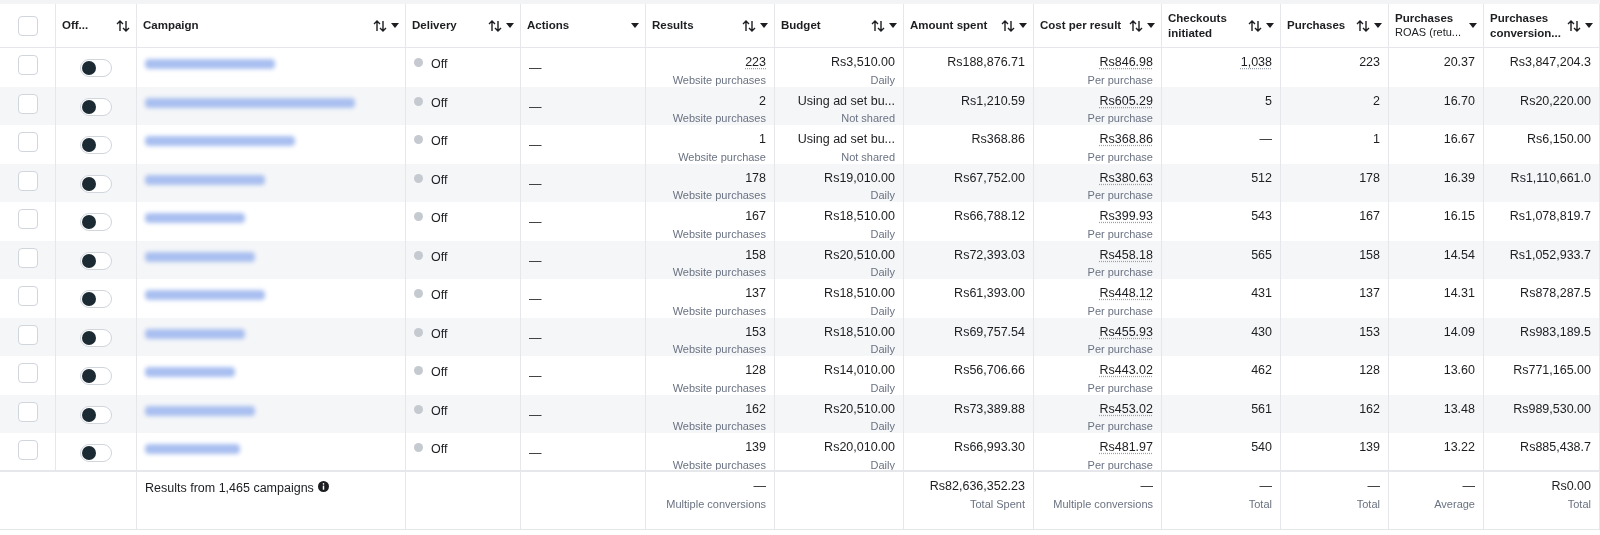 Image resolution: width=1600 pixels, height=535 pixels. I want to click on column-header: Amount spent, so click(953, 25).